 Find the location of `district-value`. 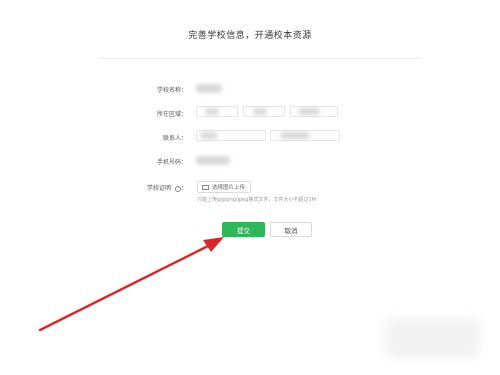

district-value is located at coordinates (309, 111).